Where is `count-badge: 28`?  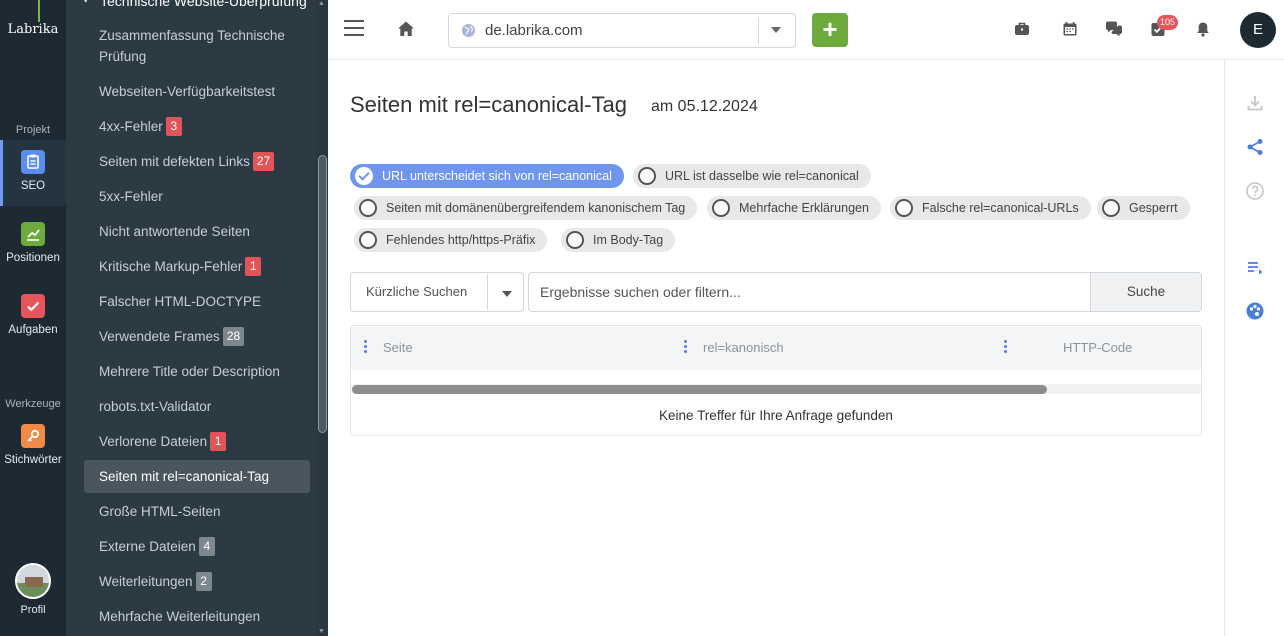
count-badge: 28 is located at coordinates (233, 336).